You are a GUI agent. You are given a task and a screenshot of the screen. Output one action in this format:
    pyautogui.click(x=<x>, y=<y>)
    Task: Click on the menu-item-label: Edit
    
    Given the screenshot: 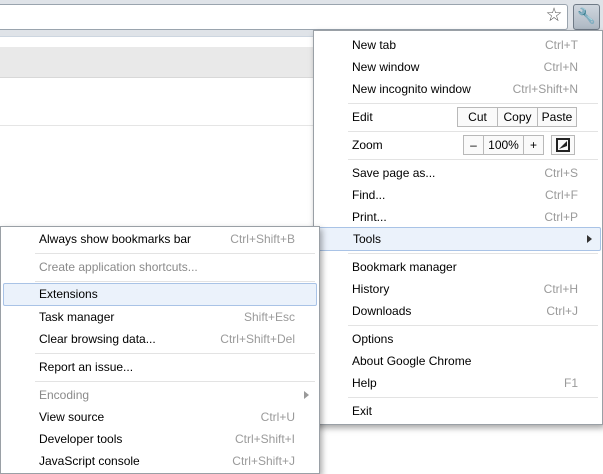 What is the action you would take?
    pyautogui.click(x=362, y=117)
    